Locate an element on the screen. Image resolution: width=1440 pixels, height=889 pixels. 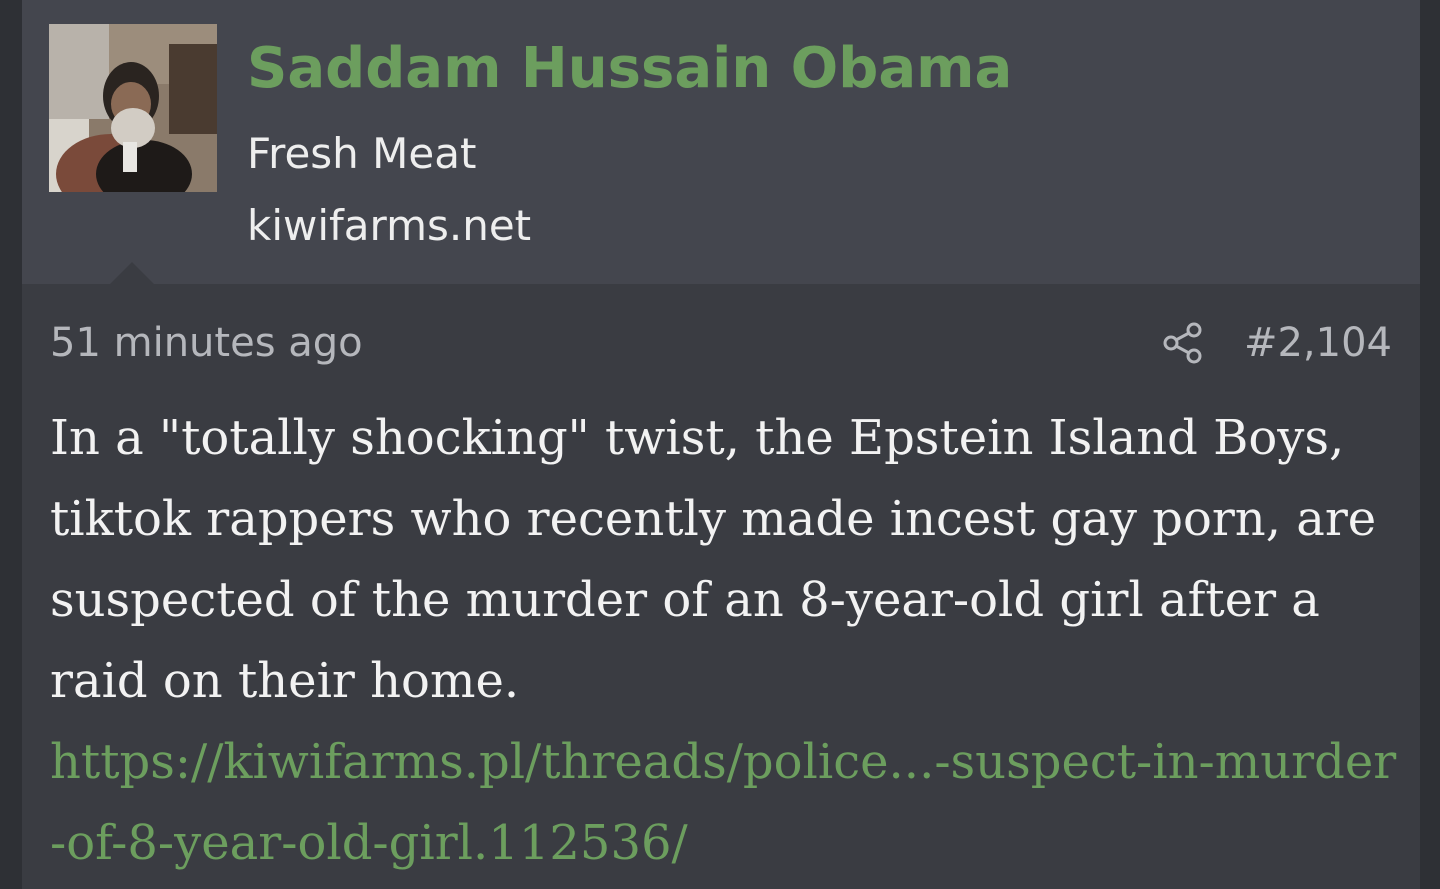
header-pointer is located at coordinates (132, 273).